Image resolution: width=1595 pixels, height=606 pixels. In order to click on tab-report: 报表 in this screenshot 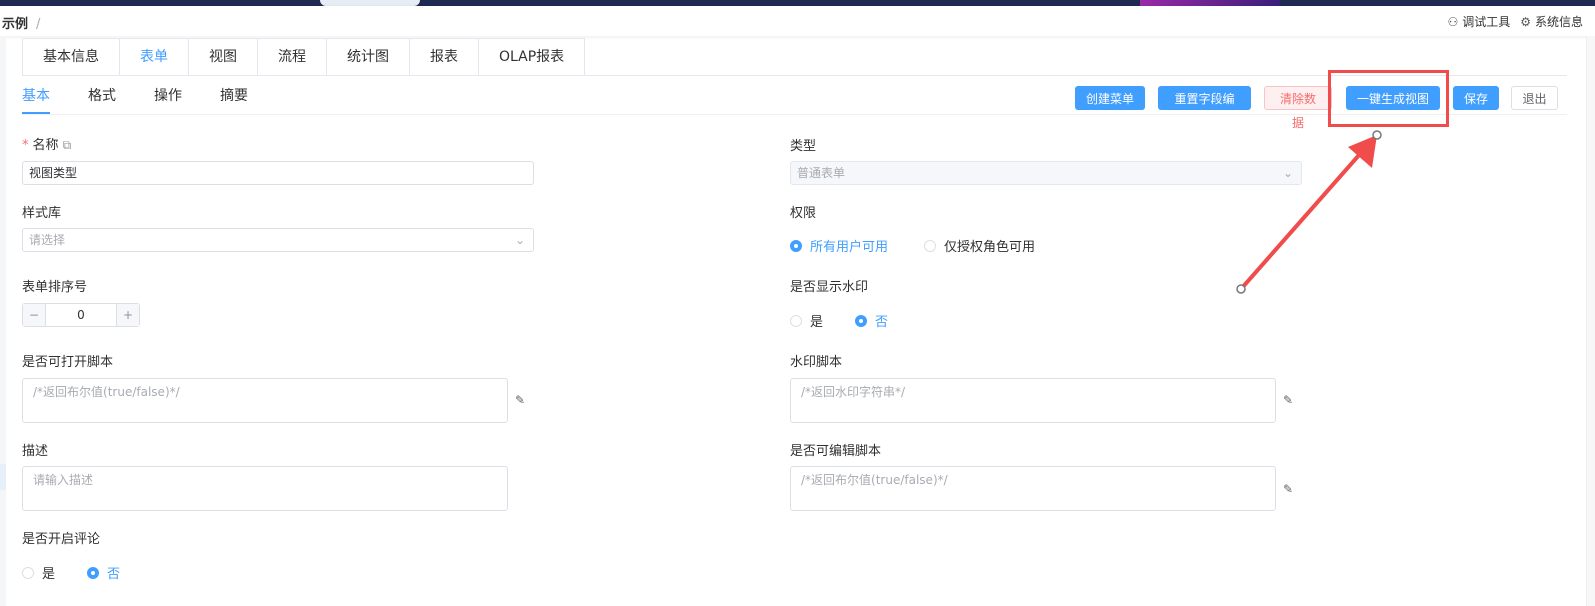, I will do `click(444, 57)`.